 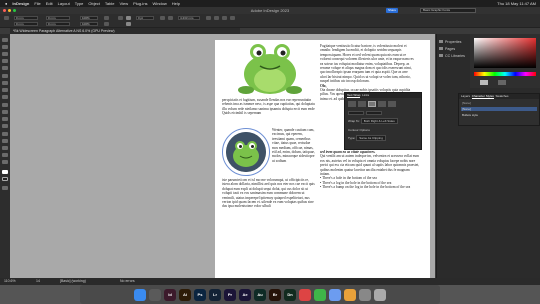 What do you see at coordinates (26, 18) in the screenshot?
I see `x-position-field: 0 mm` at bounding box center [26, 18].